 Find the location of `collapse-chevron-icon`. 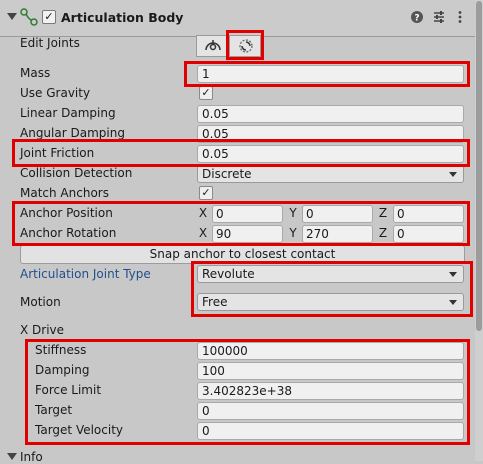

collapse-chevron-icon is located at coordinates (12, 16).